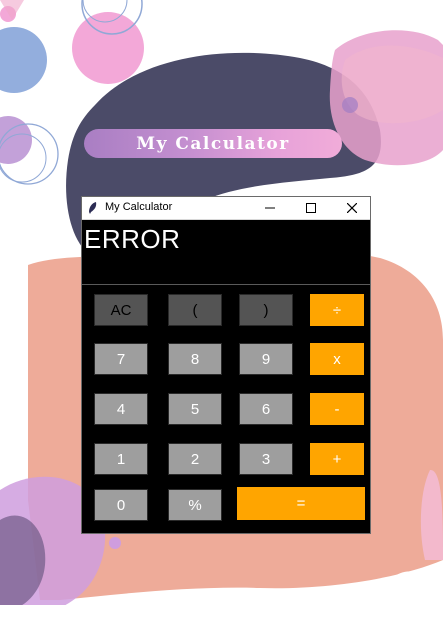  What do you see at coordinates (266, 459) in the screenshot?
I see `three-button: 3` at bounding box center [266, 459].